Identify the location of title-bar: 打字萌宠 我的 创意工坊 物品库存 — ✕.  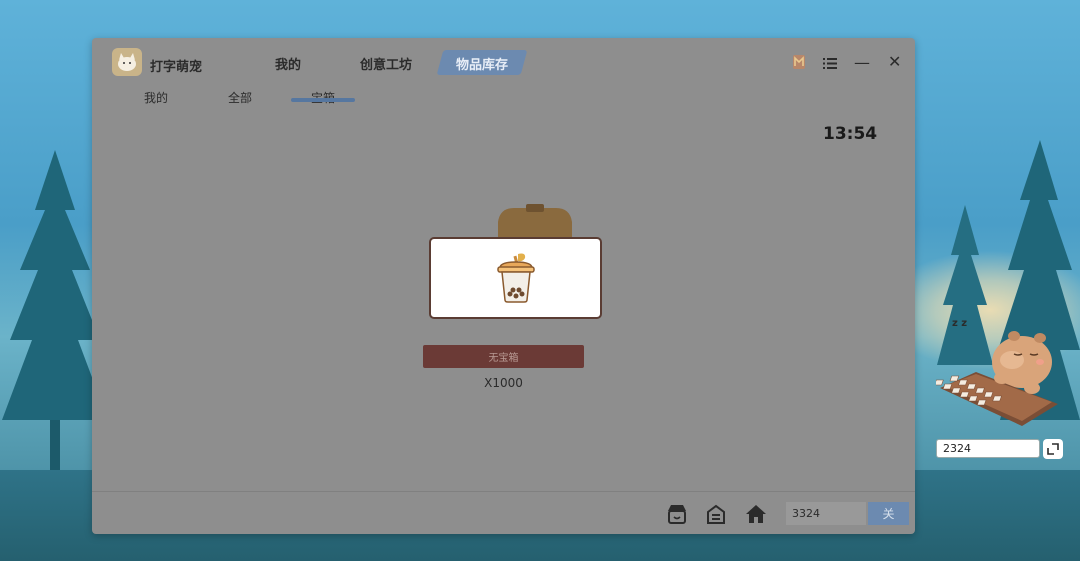
(503, 62).